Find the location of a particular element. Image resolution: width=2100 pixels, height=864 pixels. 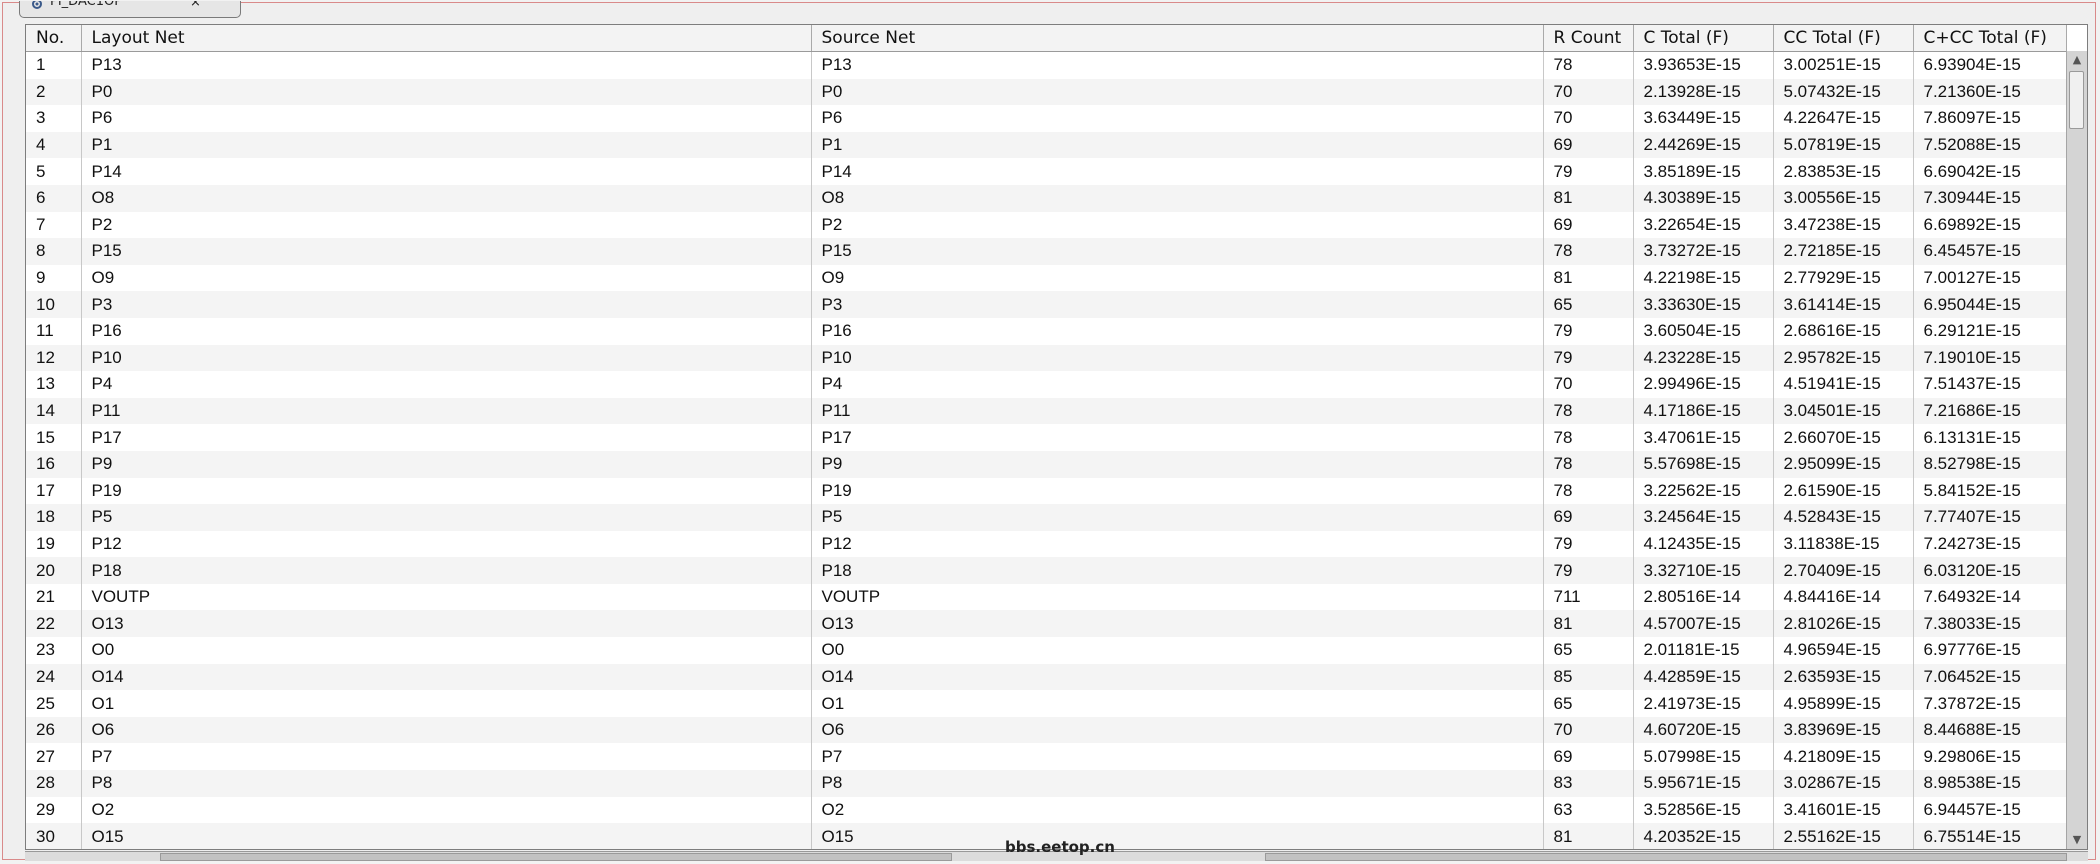

col-source-net-cell: O6 is located at coordinates (1177, 730).